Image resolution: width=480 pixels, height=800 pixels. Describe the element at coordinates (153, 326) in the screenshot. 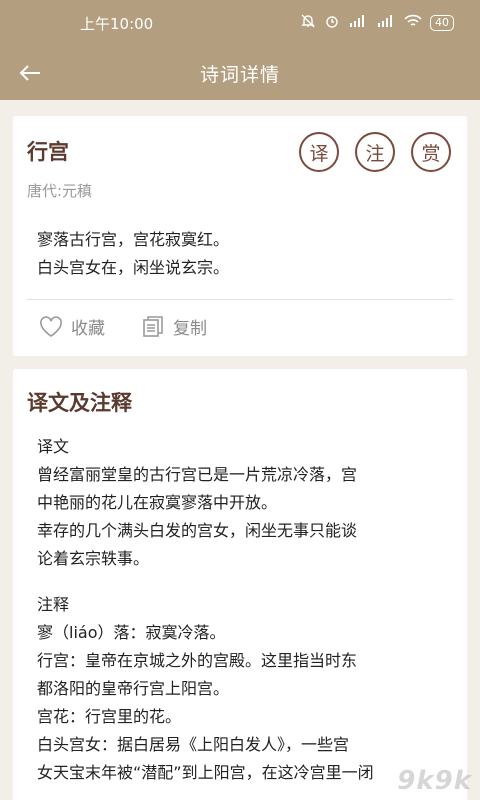

I see `copy-icon` at that location.